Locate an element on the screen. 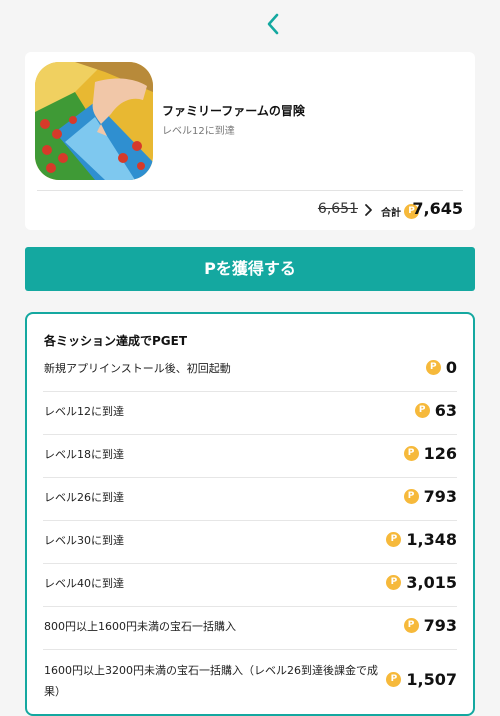 This screenshot has height=716, width=500. total-points: 7,645 is located at coordinates (437, 208).